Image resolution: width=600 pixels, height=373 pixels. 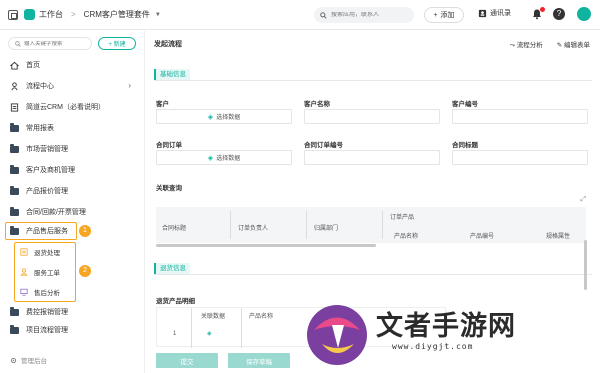 What do you see at coordinates (253, 229) in the screenshot?
I see `col-header-order-owner: 订单负责人` at bounding box center [253, 229].